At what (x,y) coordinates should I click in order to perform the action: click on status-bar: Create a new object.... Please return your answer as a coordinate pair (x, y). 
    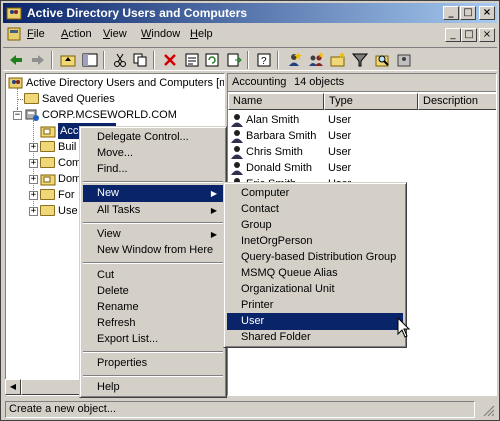
    Looking at the image, I should click on (250, 409).